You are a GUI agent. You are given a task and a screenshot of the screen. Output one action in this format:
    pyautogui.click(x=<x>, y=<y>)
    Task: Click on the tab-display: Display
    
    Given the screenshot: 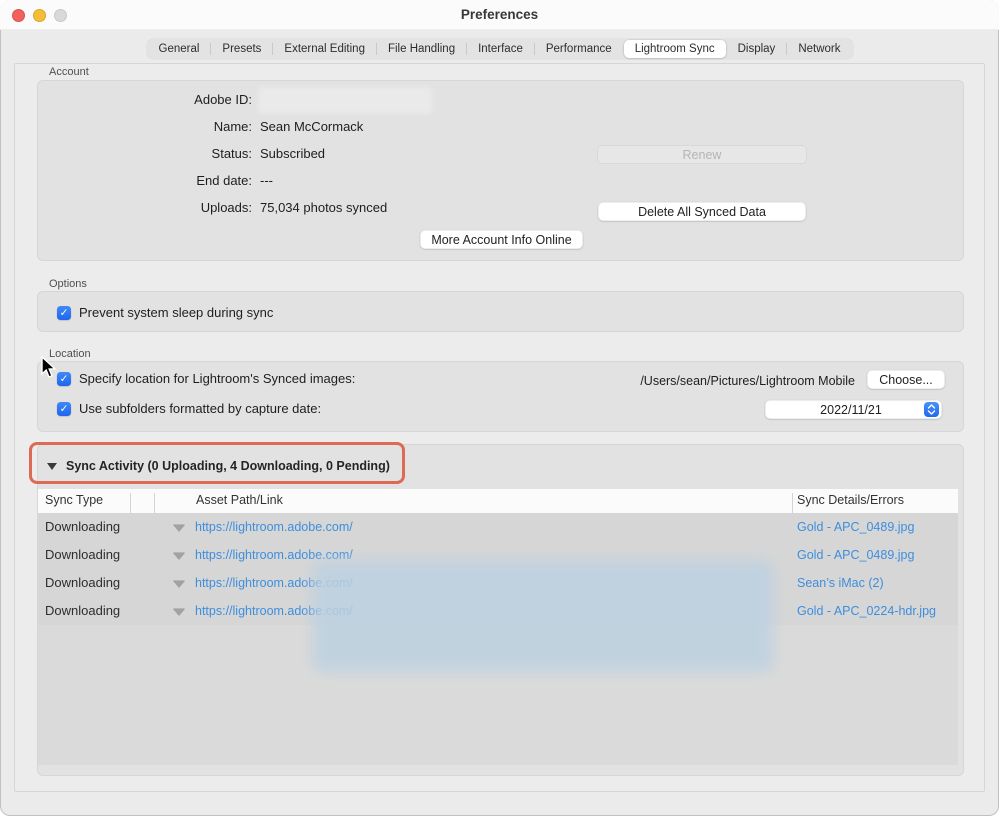 What is the action you would take?
    pyautogui.click(x=757, y=49)
    